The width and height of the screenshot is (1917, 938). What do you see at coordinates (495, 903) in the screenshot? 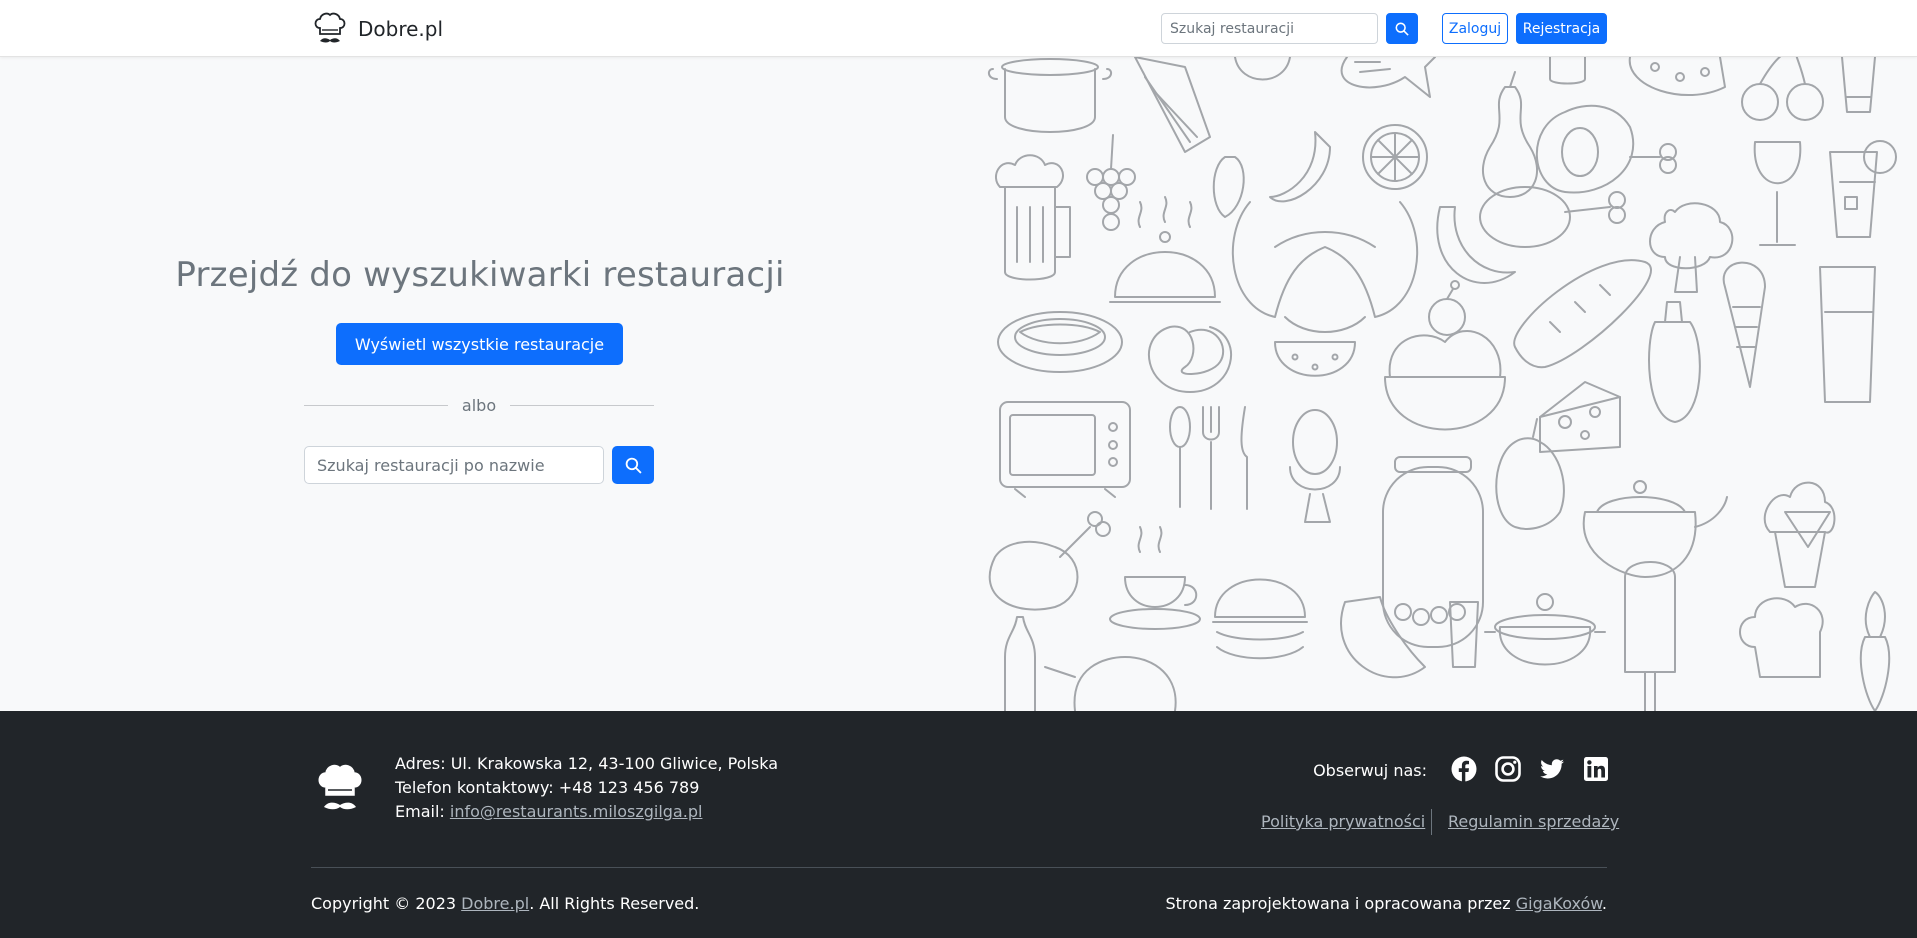
I see `copyright-site-link: Dobre.pl` at bounding box center [495, 903].